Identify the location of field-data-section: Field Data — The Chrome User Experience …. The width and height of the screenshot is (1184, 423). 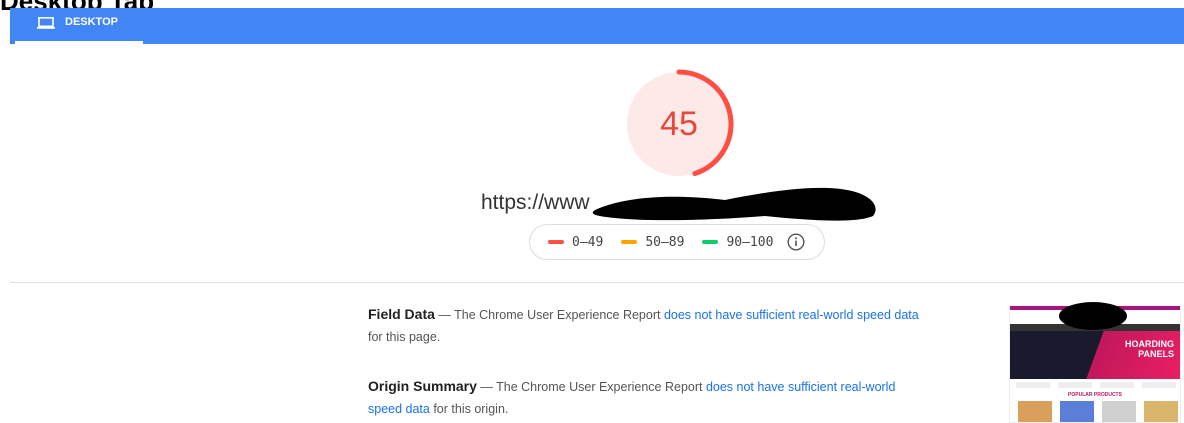
(648, 325).